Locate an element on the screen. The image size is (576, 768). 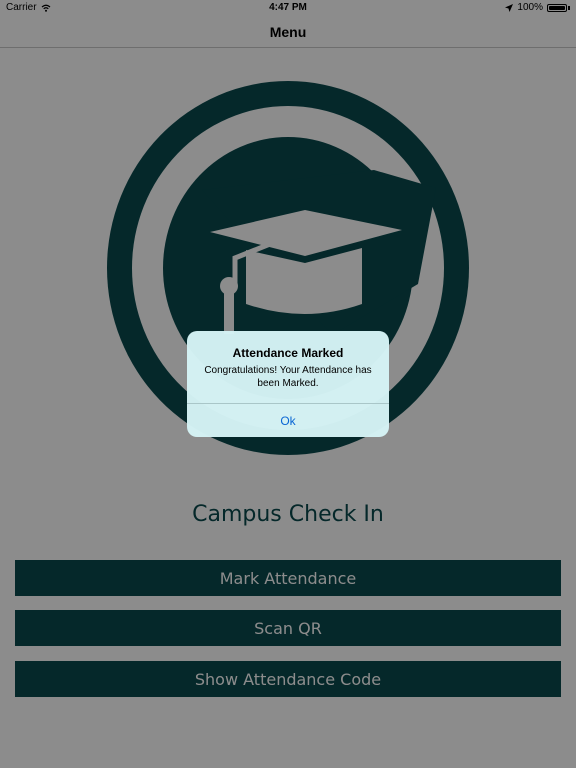
alert-ok-button: Ok is located at coordinates (288, 420).